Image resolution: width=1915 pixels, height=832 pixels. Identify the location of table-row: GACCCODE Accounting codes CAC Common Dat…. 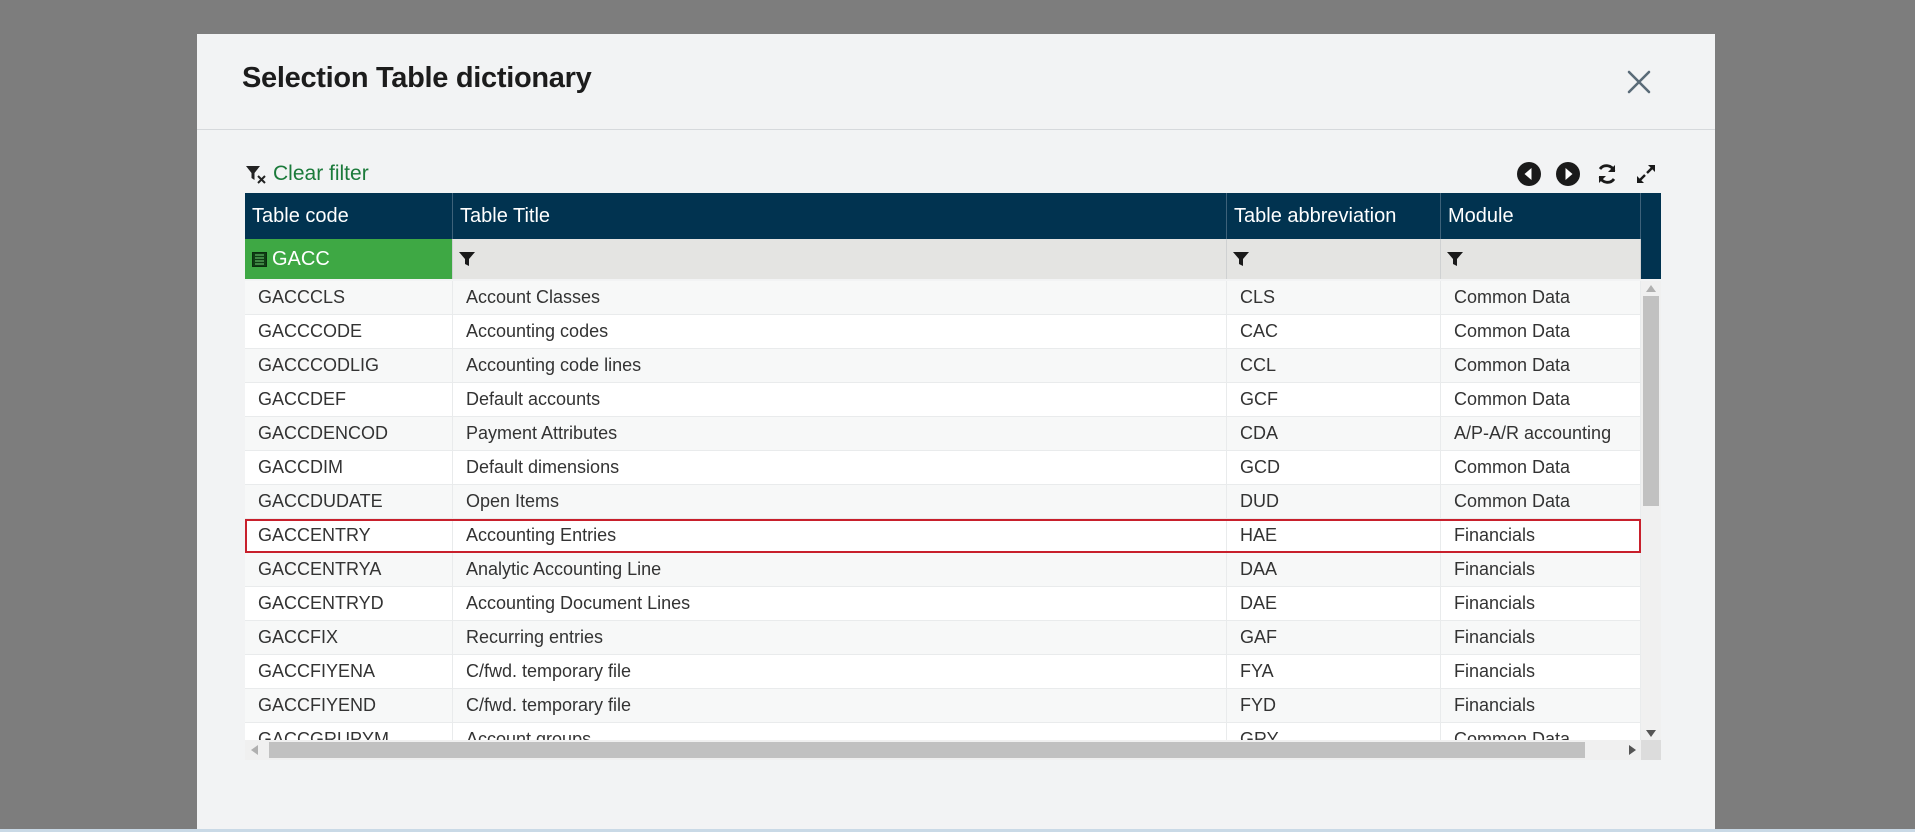
(943, 332).